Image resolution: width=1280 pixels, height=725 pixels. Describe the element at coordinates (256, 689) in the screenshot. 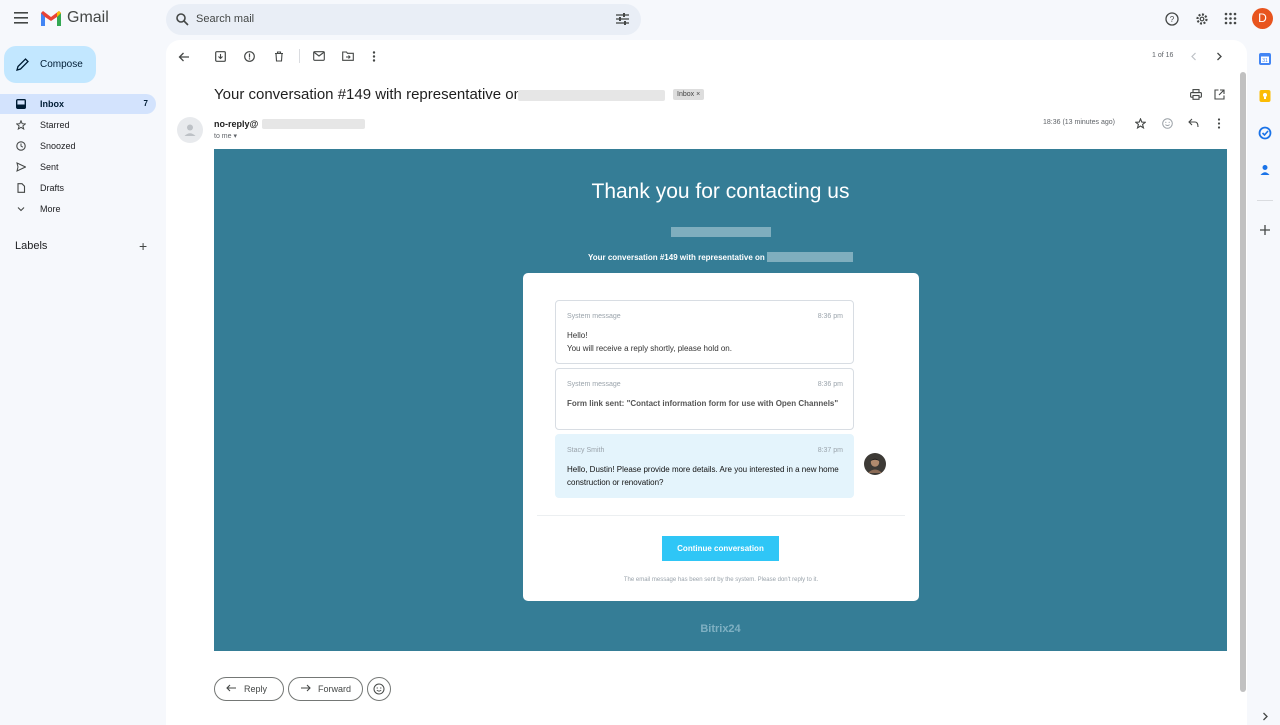

I see `reply-label: Reply` at that location.